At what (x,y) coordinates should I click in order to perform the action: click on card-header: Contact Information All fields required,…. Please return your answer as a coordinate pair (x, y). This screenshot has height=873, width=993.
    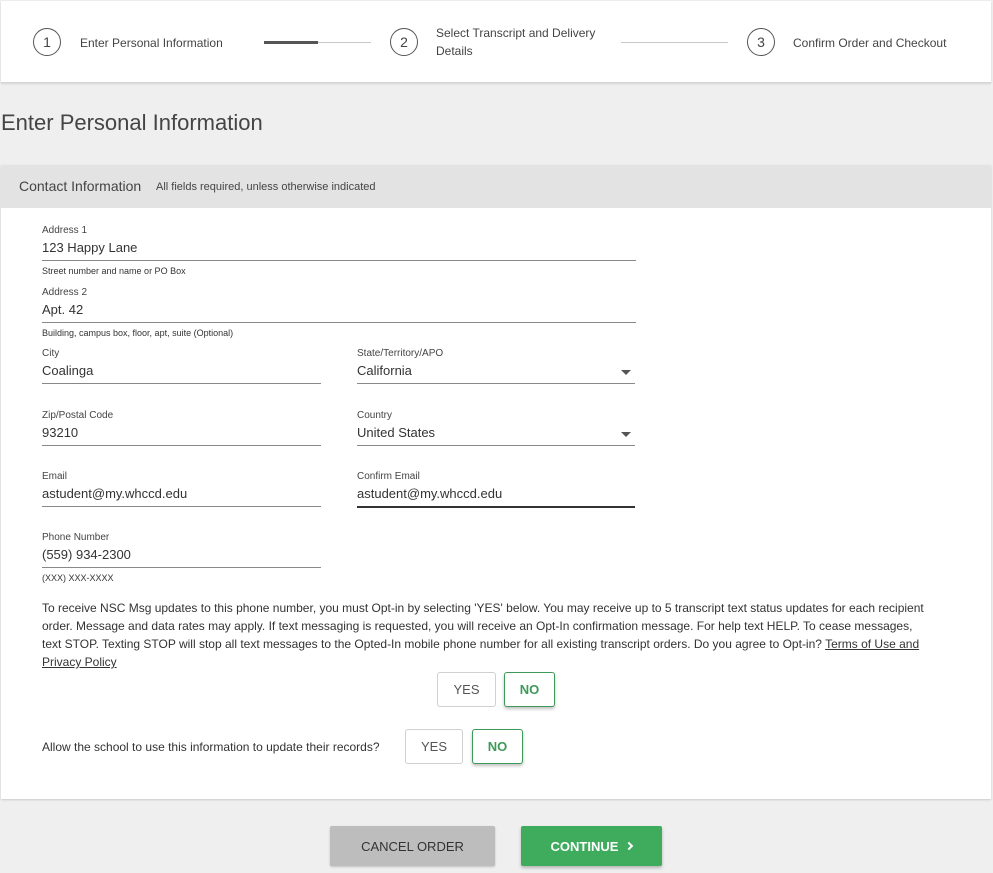
    Looking at the image, I should click on (496, 186).